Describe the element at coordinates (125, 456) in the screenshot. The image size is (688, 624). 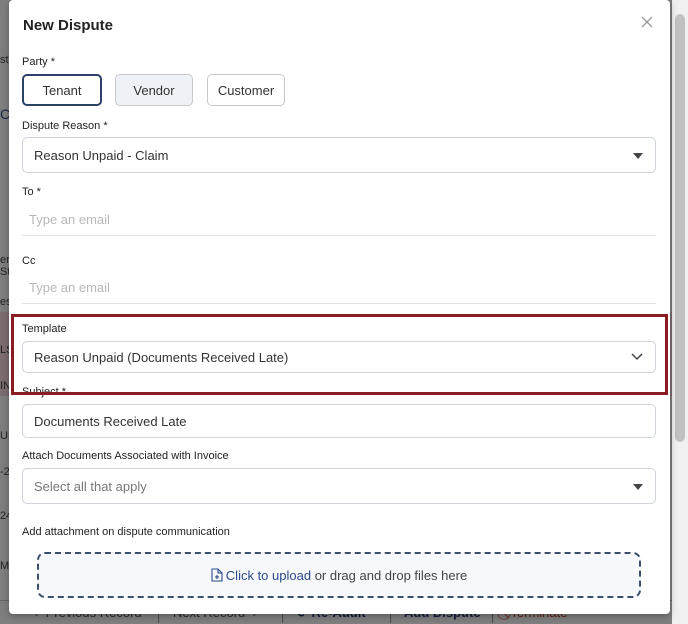
I see `attach-documents-label: Attach Documents Associated with Invoice` at that location.